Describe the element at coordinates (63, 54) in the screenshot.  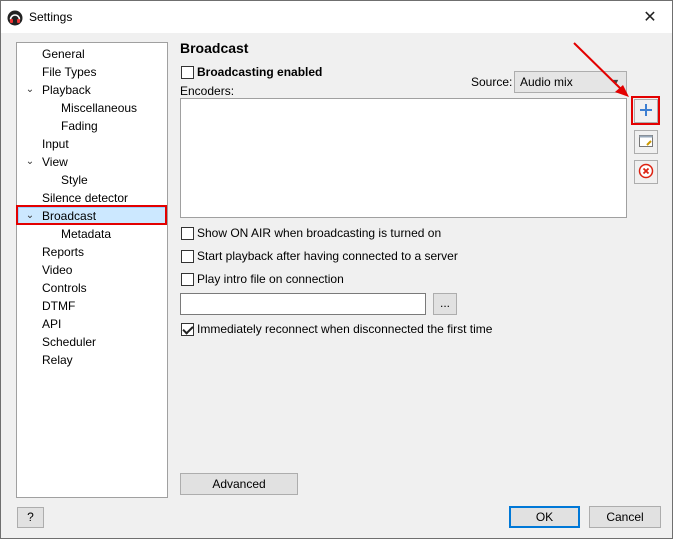
I see `tree-item-general: General` at that location.